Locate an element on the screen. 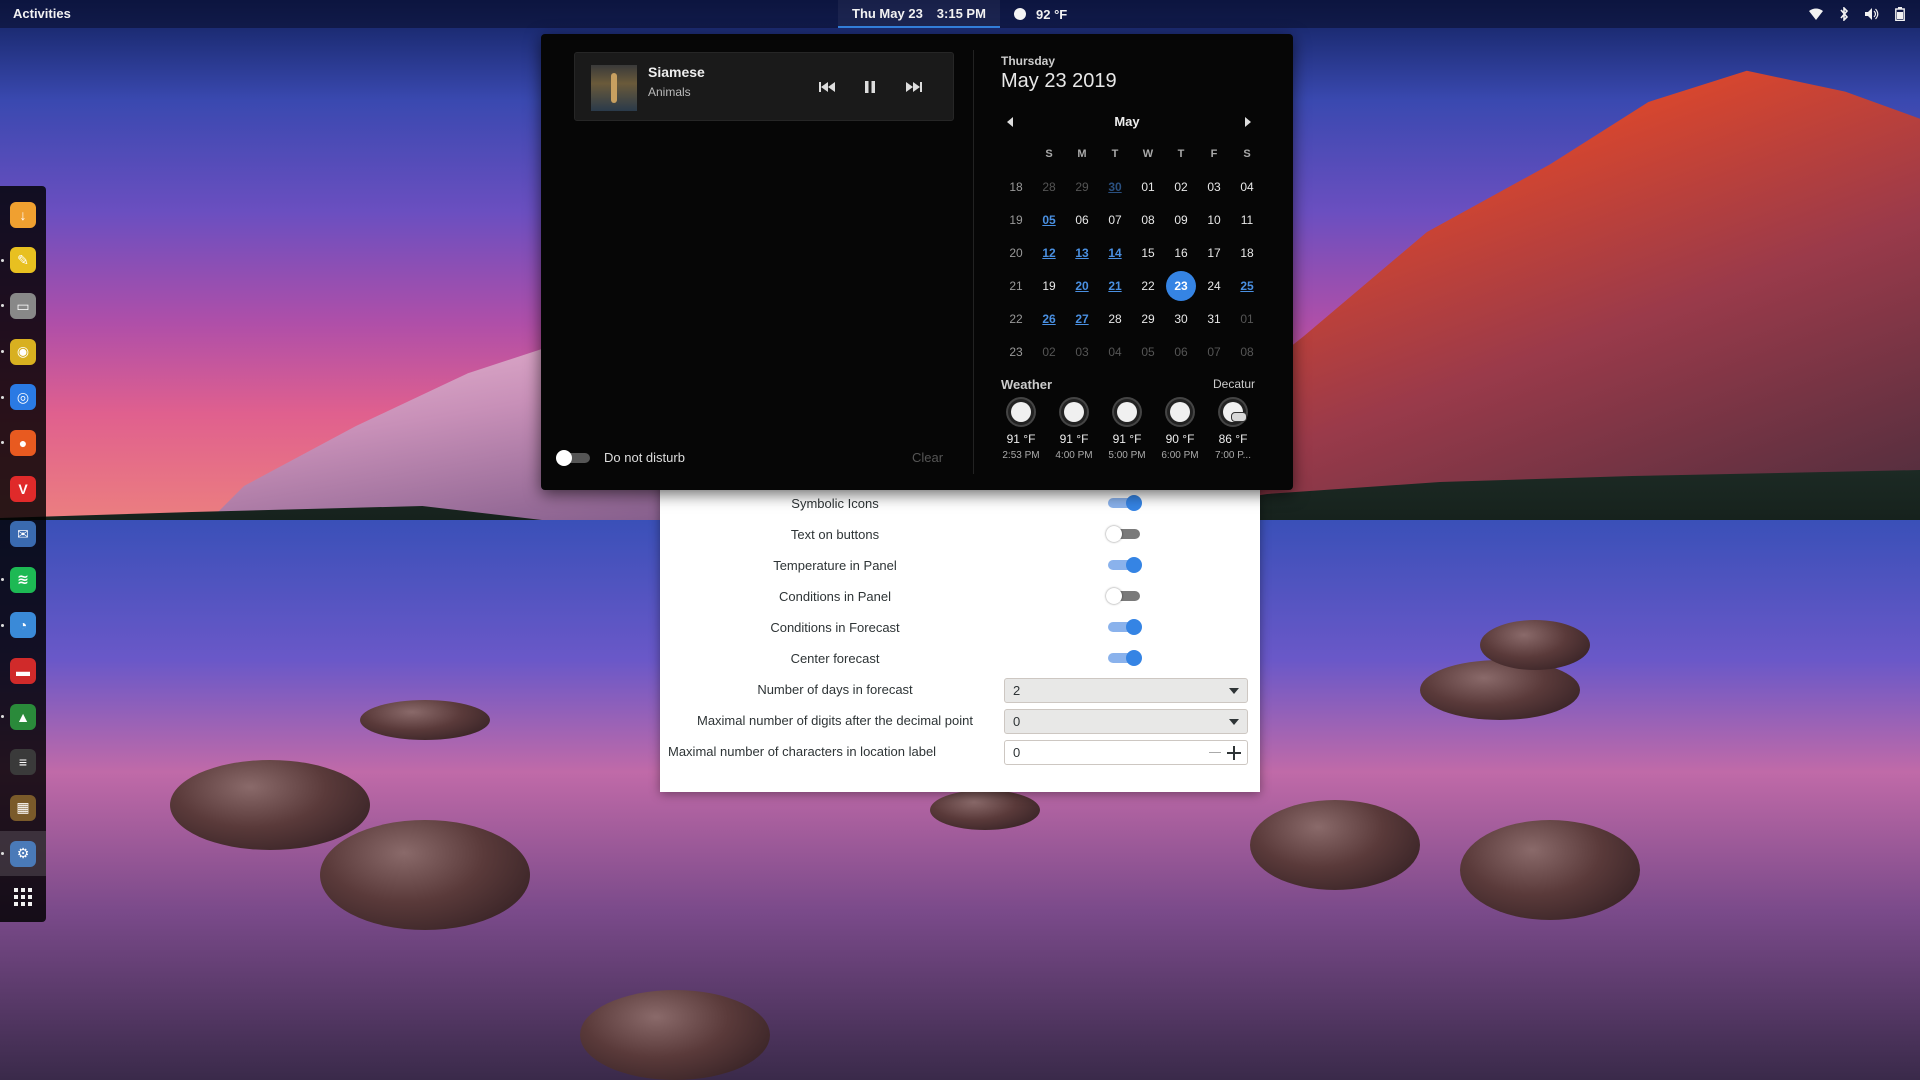  dock-item-settings: ⚙ is located at coordinates (23, 853).